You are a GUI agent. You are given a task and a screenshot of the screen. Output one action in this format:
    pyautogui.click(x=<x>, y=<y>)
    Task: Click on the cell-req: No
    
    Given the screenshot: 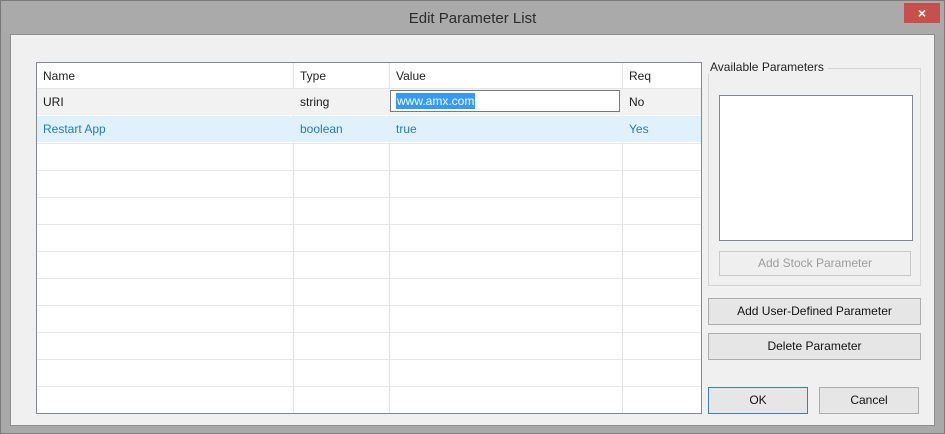 What is the action you would take?
    pyautogui.click(x=637, y=102)
    